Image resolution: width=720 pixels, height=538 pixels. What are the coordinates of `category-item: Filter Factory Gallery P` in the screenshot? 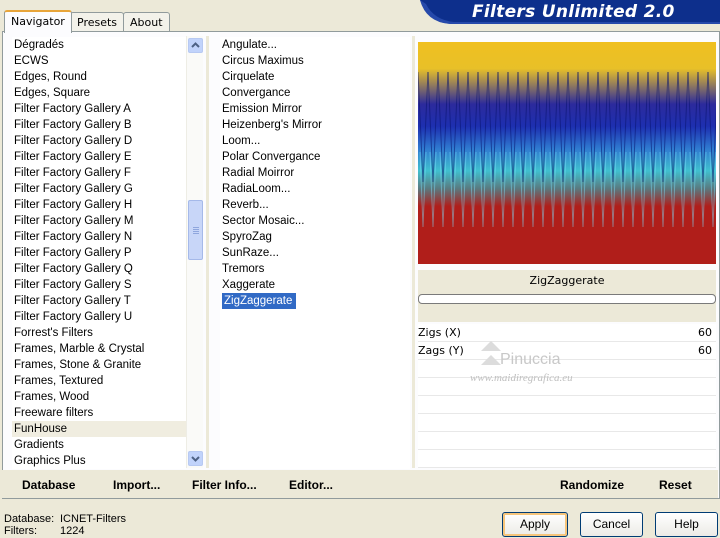 It's located at (99, 253).